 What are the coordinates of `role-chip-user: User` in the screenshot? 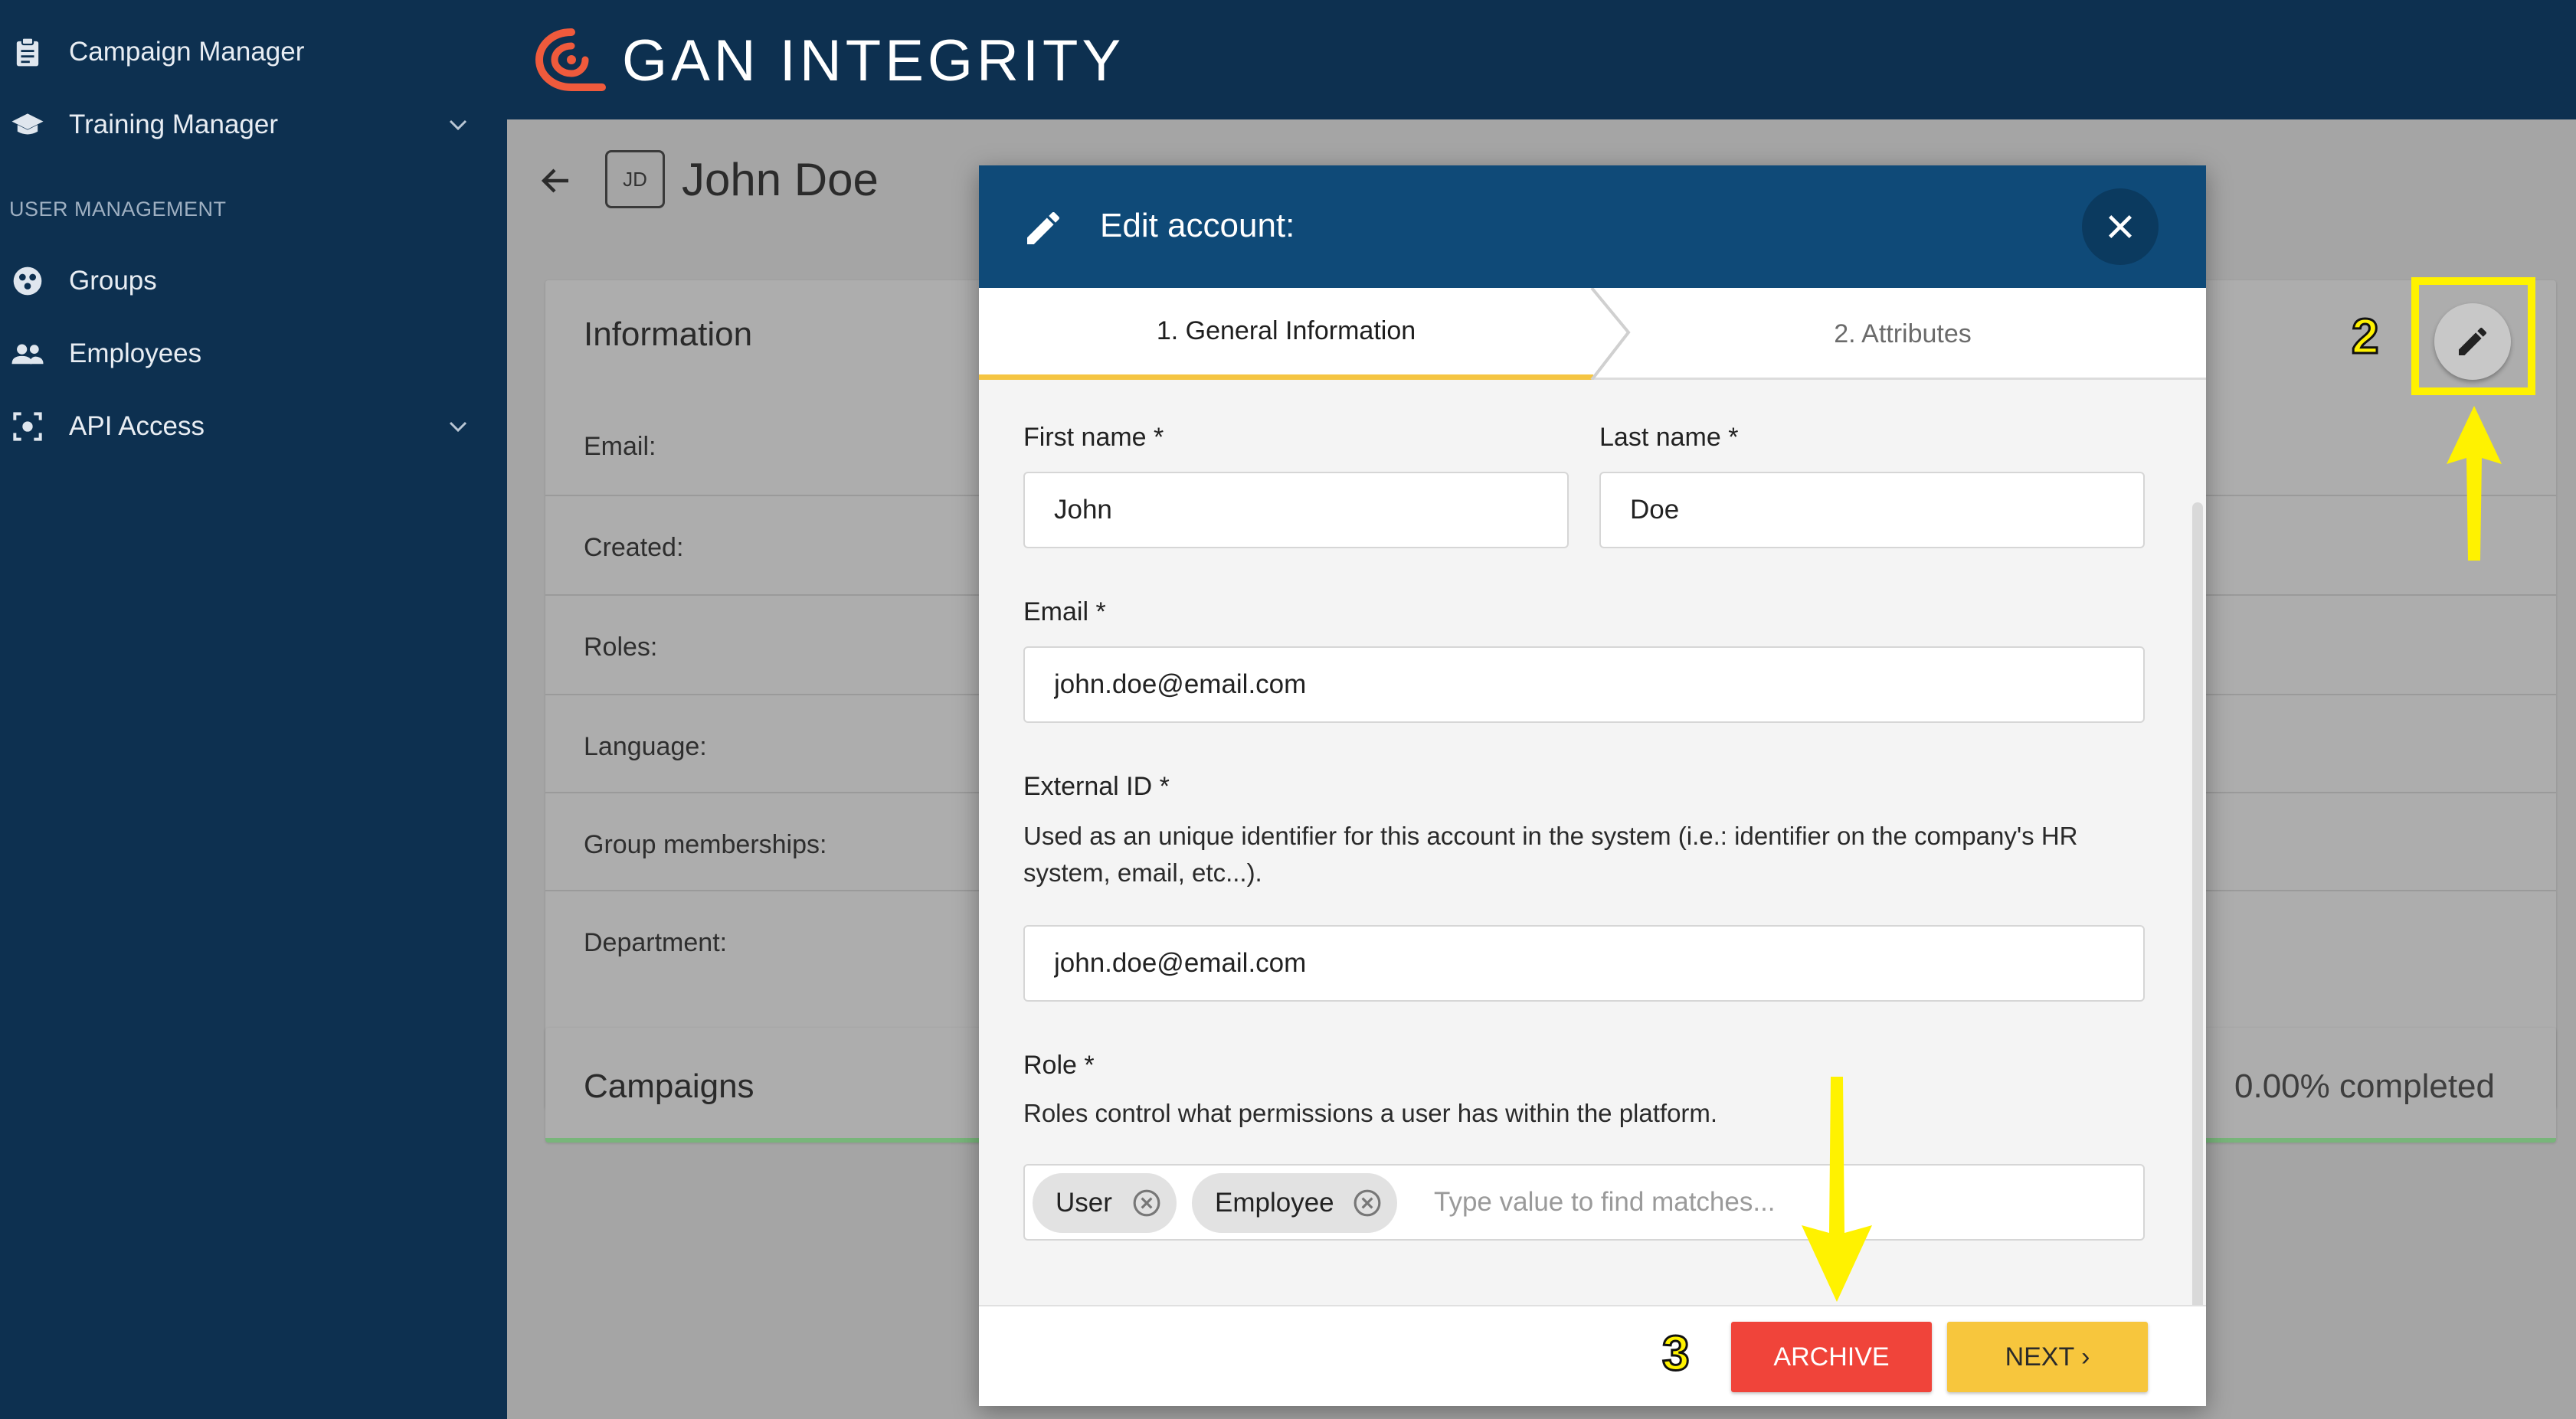 It's located at (1105, 1203).